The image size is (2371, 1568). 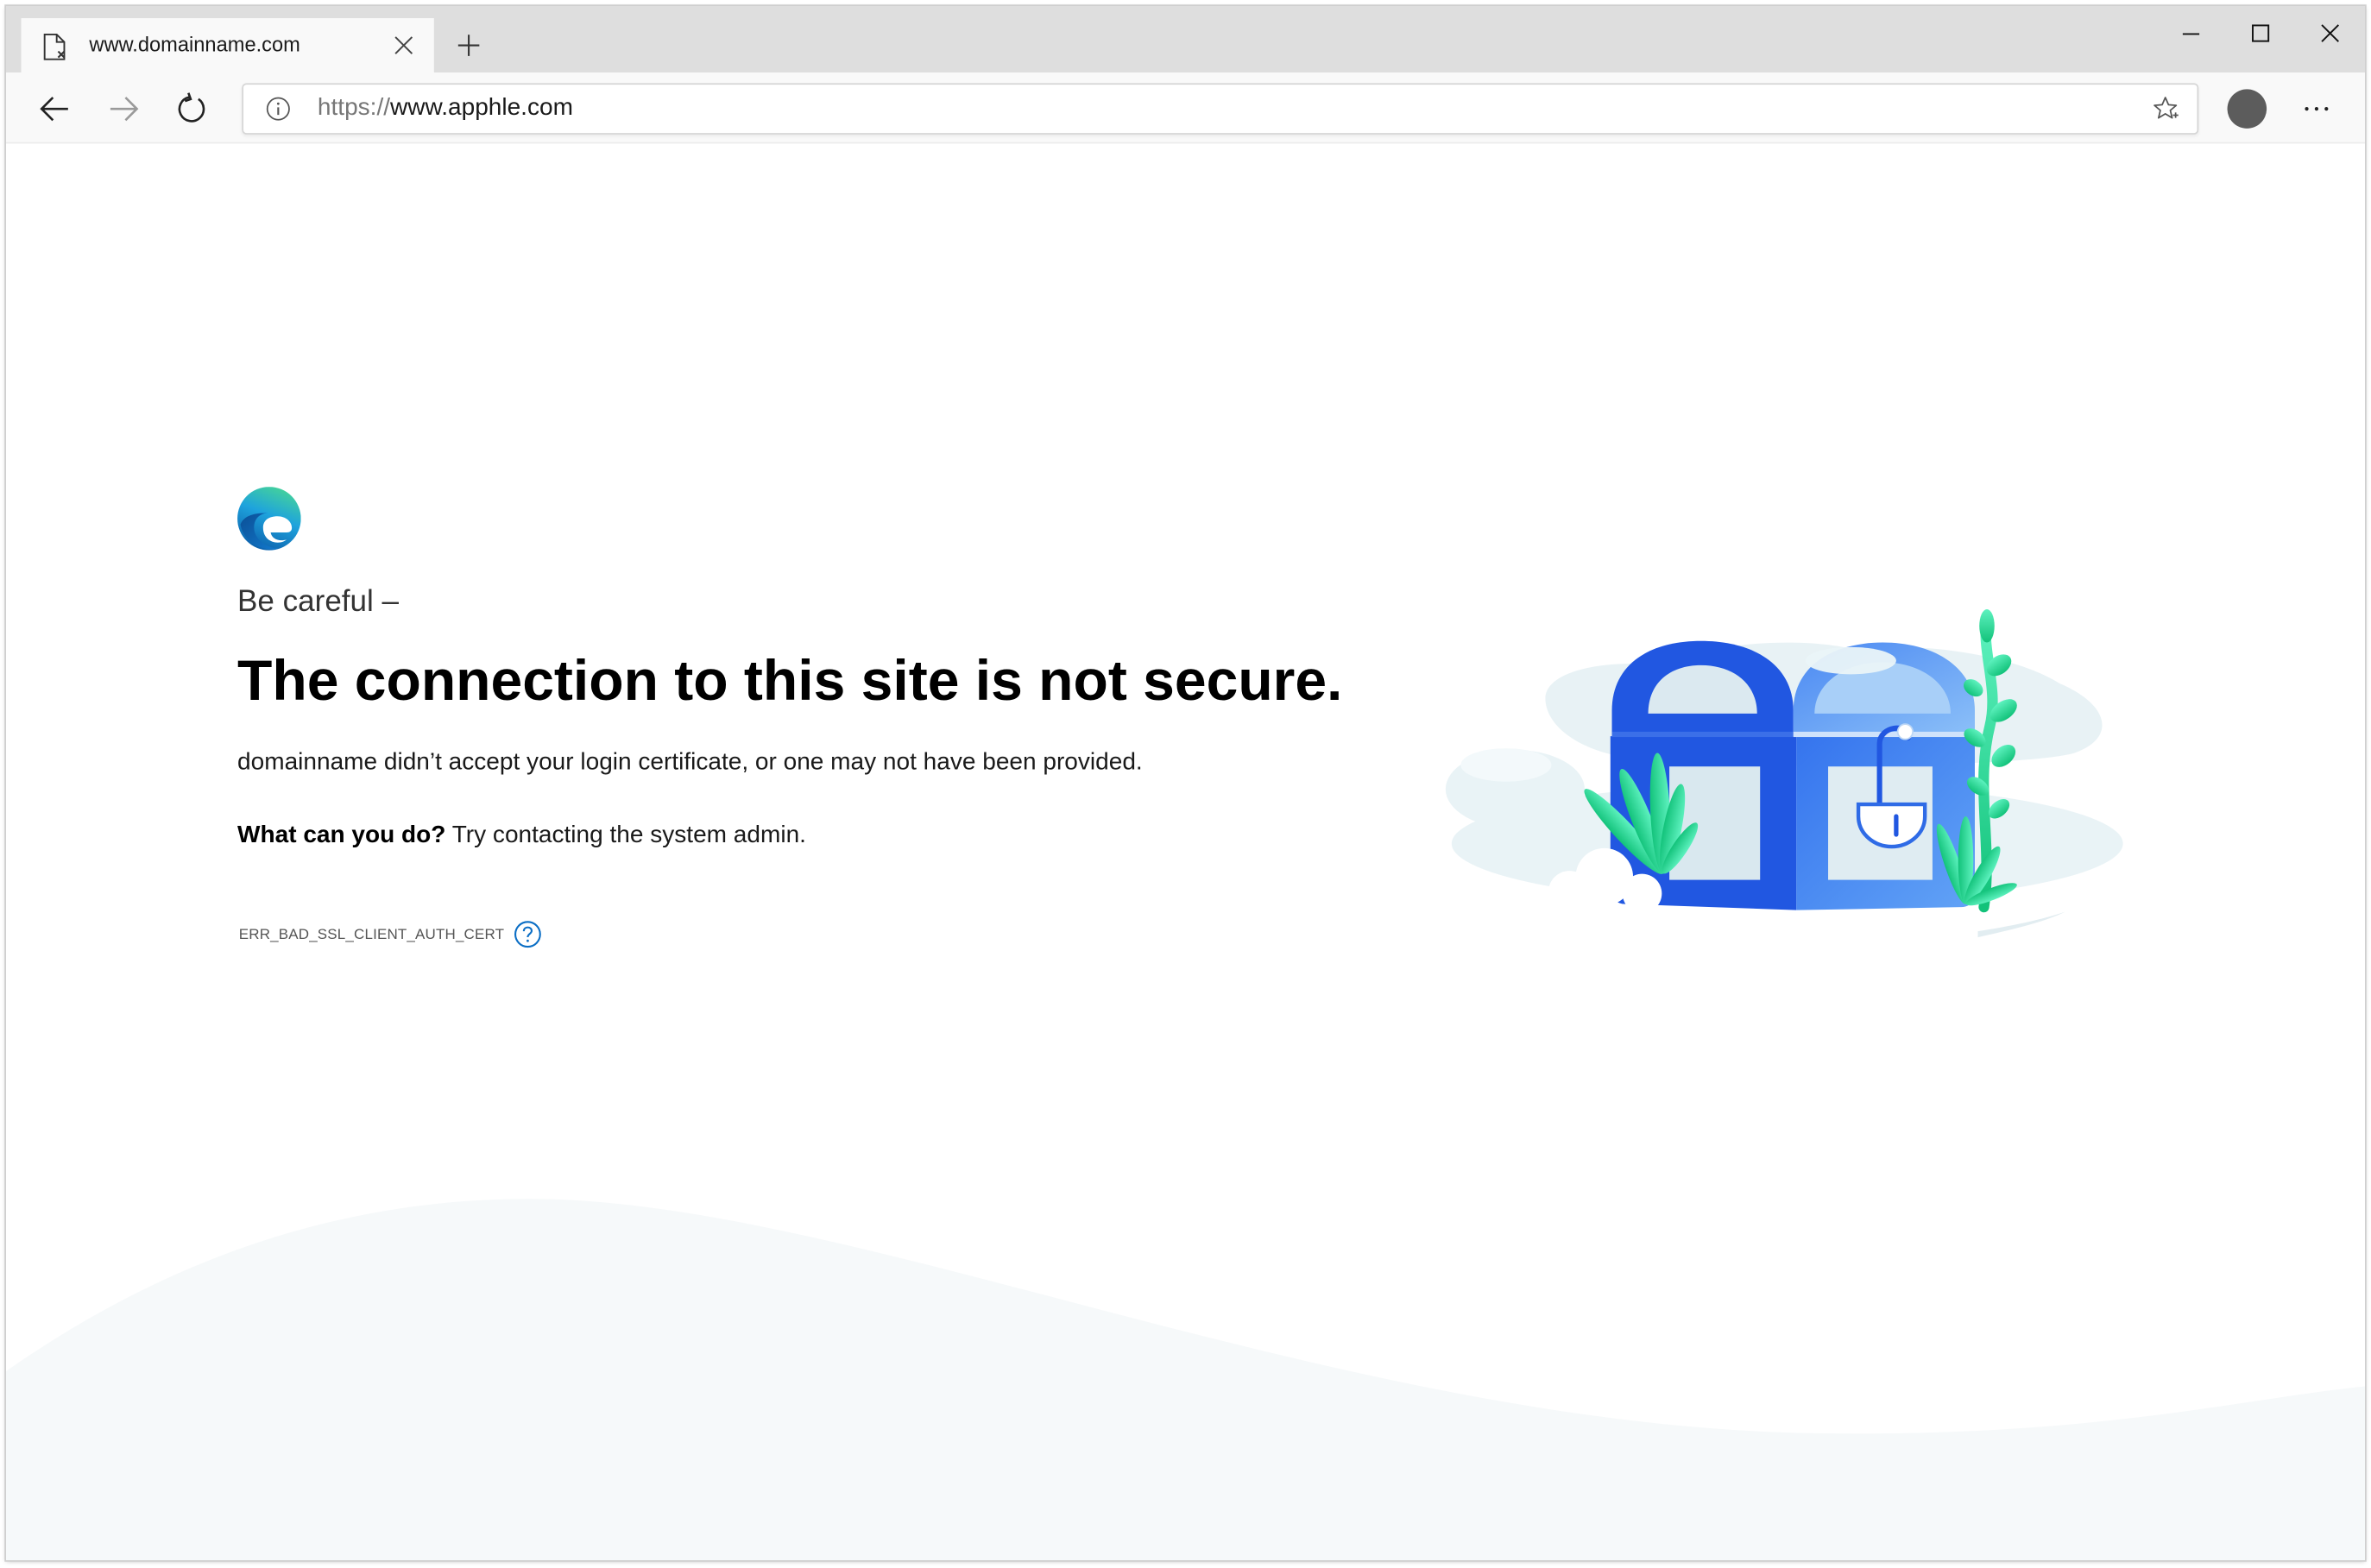 What do you see at coordinates (54, 47) in the screenshot?
I see `page-error-icon` at bounding box center [54, 47].